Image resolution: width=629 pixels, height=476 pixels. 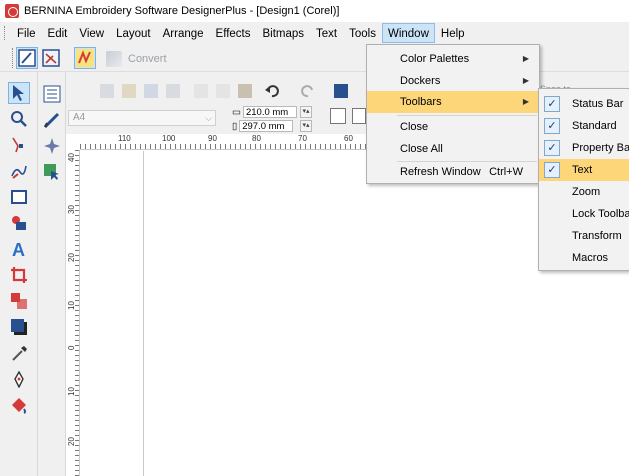 What do you see at coordinates (584, 258) in the screenshot?
I see `toolbar-item-macros: Macros` at bounding box center [584, 258].